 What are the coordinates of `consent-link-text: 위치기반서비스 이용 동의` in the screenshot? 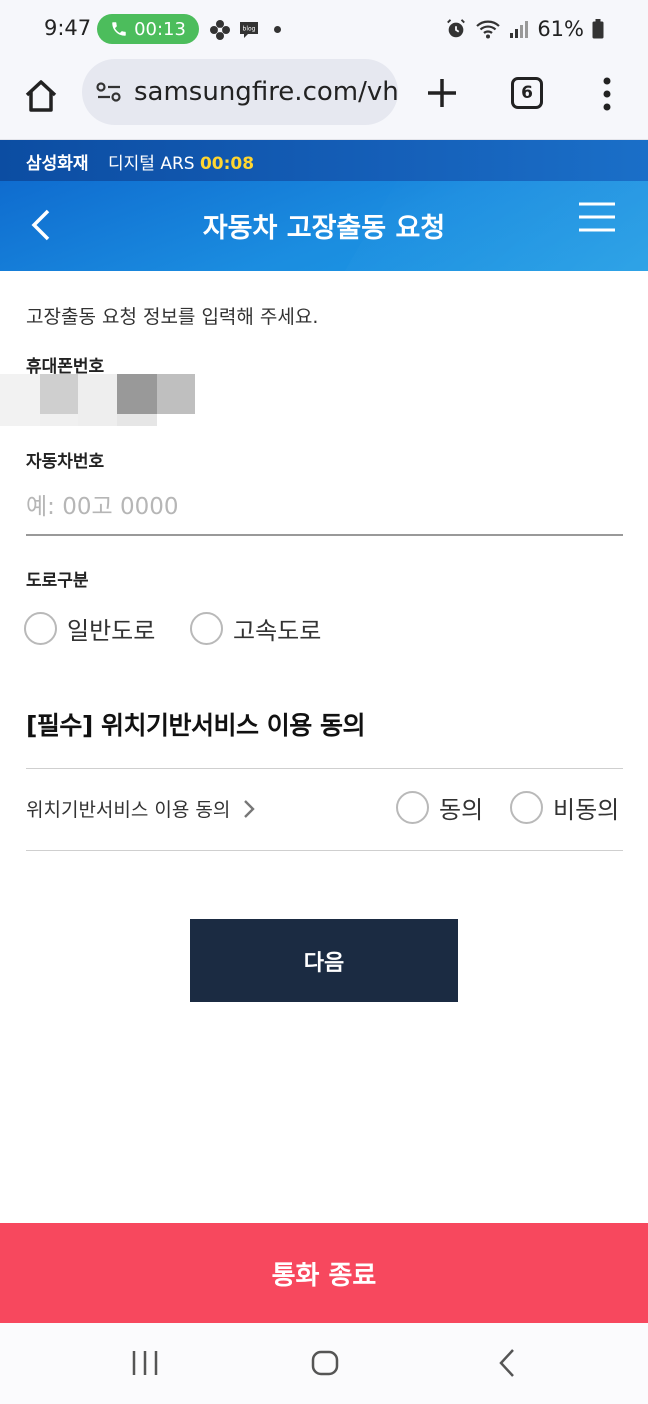 It's located at (128, 810).